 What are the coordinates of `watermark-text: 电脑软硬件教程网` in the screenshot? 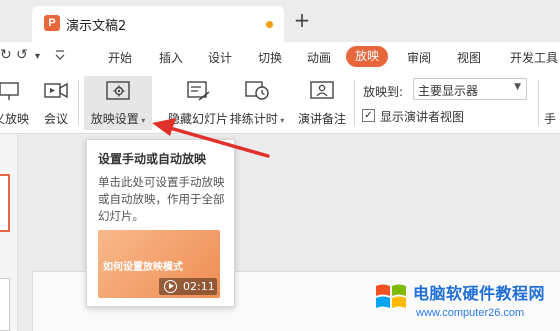 It's located at (479, 293).